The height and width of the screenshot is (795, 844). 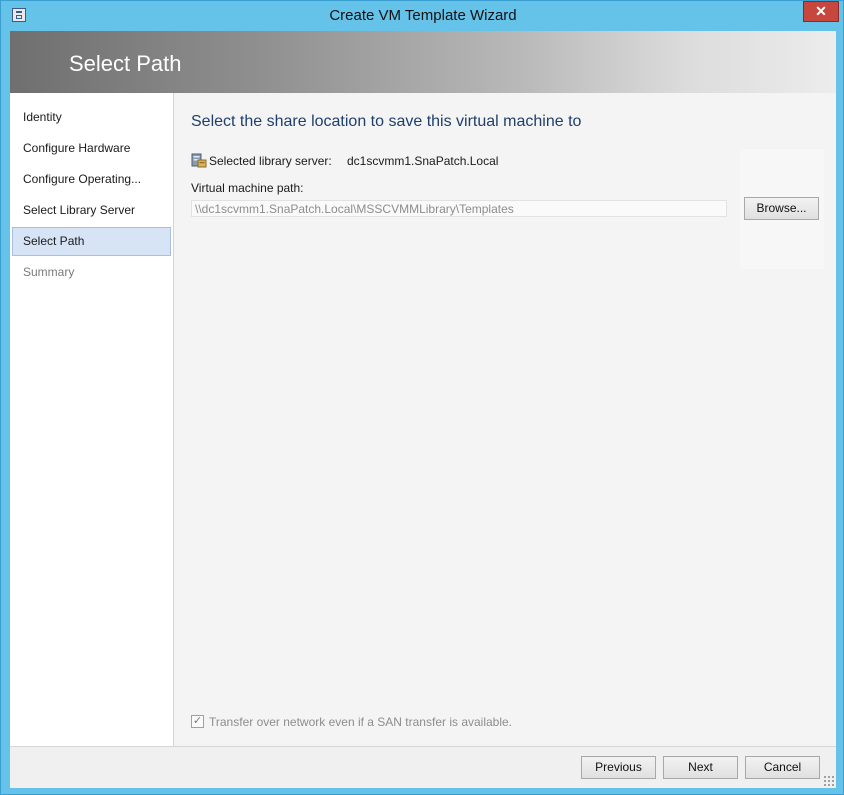 I want to click on checkmark-icon: ✓, so click(x=197, y=721).